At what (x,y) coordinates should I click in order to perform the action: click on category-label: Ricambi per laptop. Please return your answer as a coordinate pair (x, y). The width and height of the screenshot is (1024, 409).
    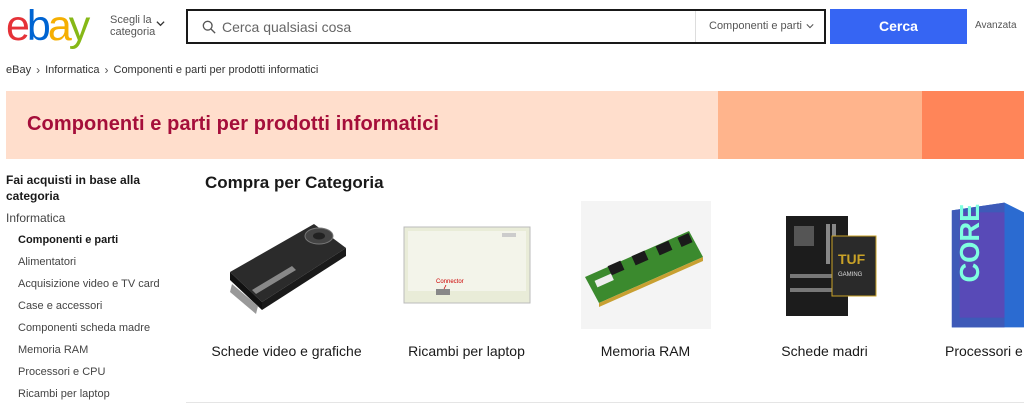
    Looking at the image, I should click on (466, 351).